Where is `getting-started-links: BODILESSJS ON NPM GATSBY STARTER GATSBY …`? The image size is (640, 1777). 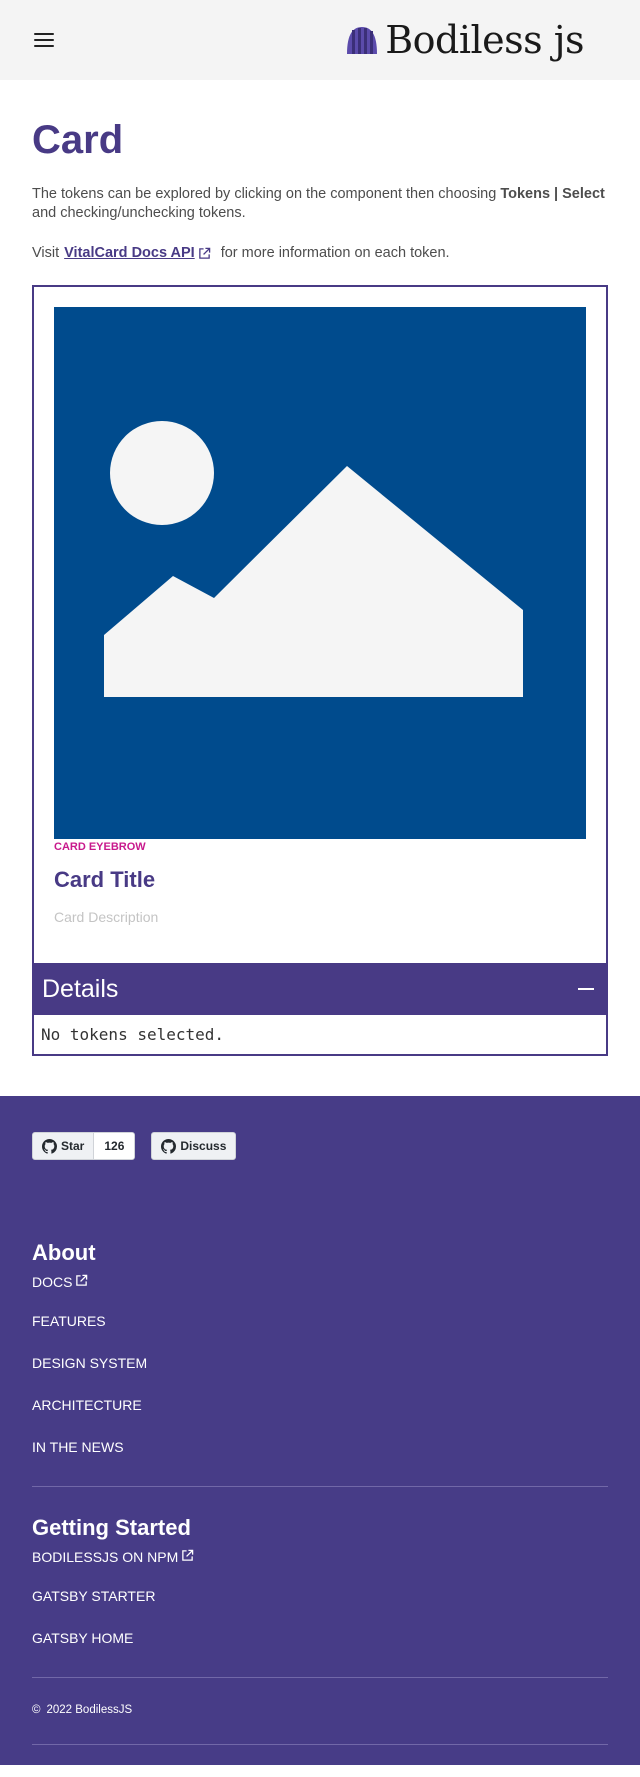 getting-started-links: BODILESSJS ON NPM GATSBY STARTER GATSBY … is located at coordinates (320, 1604).